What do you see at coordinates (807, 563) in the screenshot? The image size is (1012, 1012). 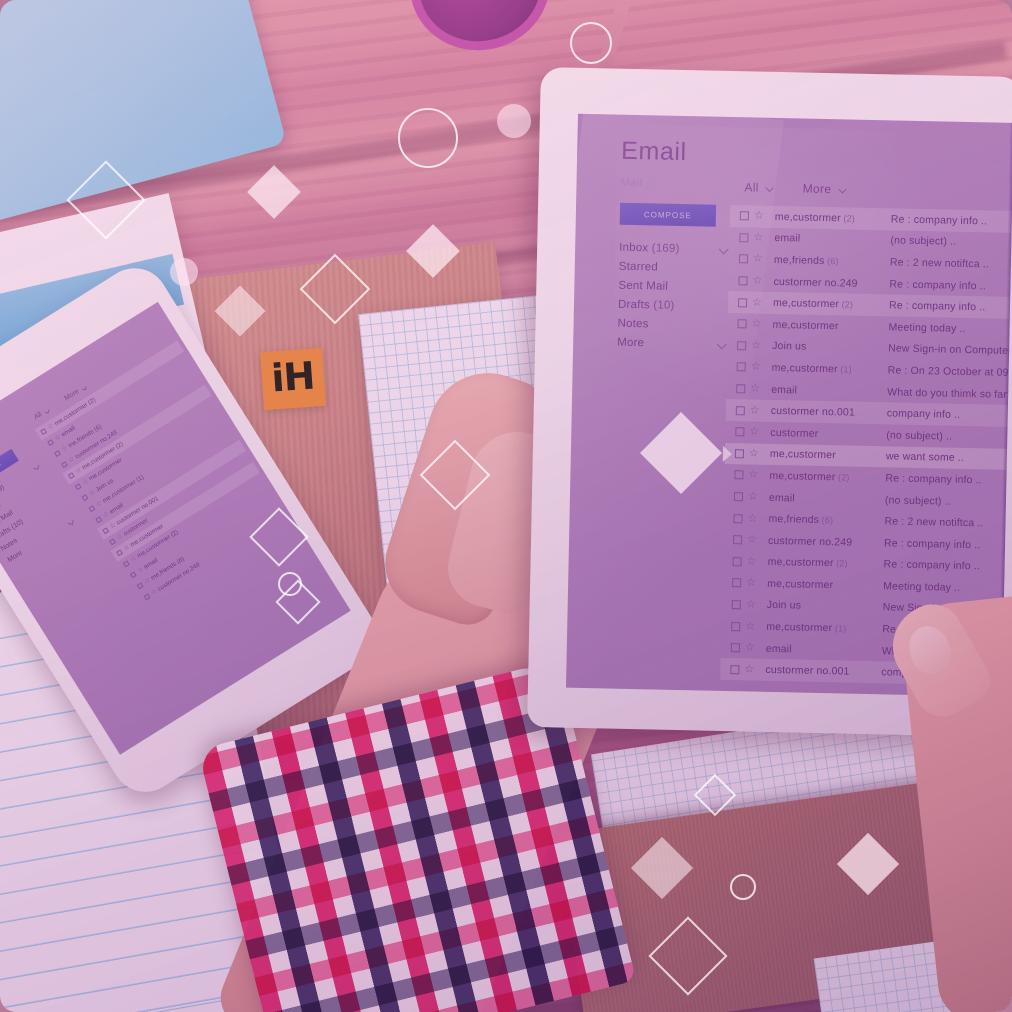 I see `mail-sender: me,custormer (2)` at bounding box center [807, 563].